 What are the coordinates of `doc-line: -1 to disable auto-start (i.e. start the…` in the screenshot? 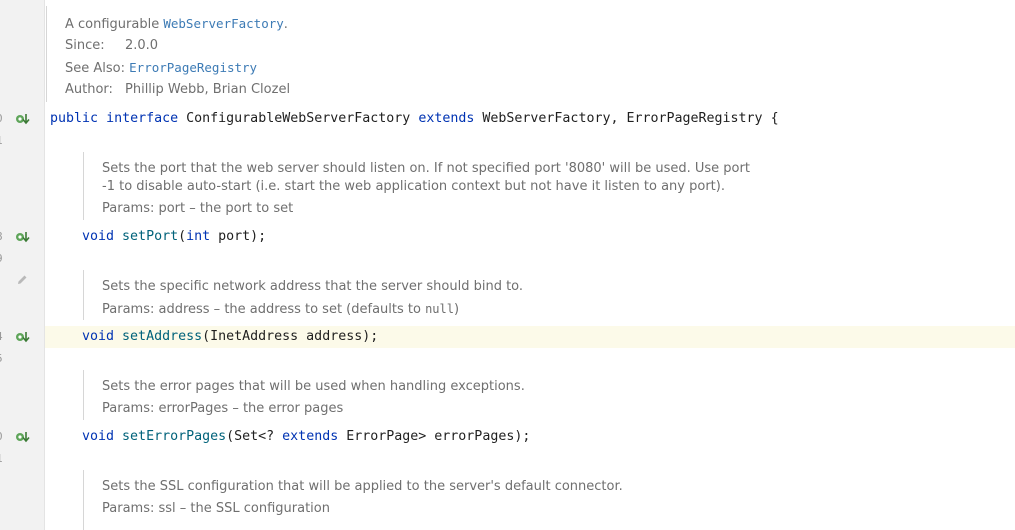 It's located at (413, 186).